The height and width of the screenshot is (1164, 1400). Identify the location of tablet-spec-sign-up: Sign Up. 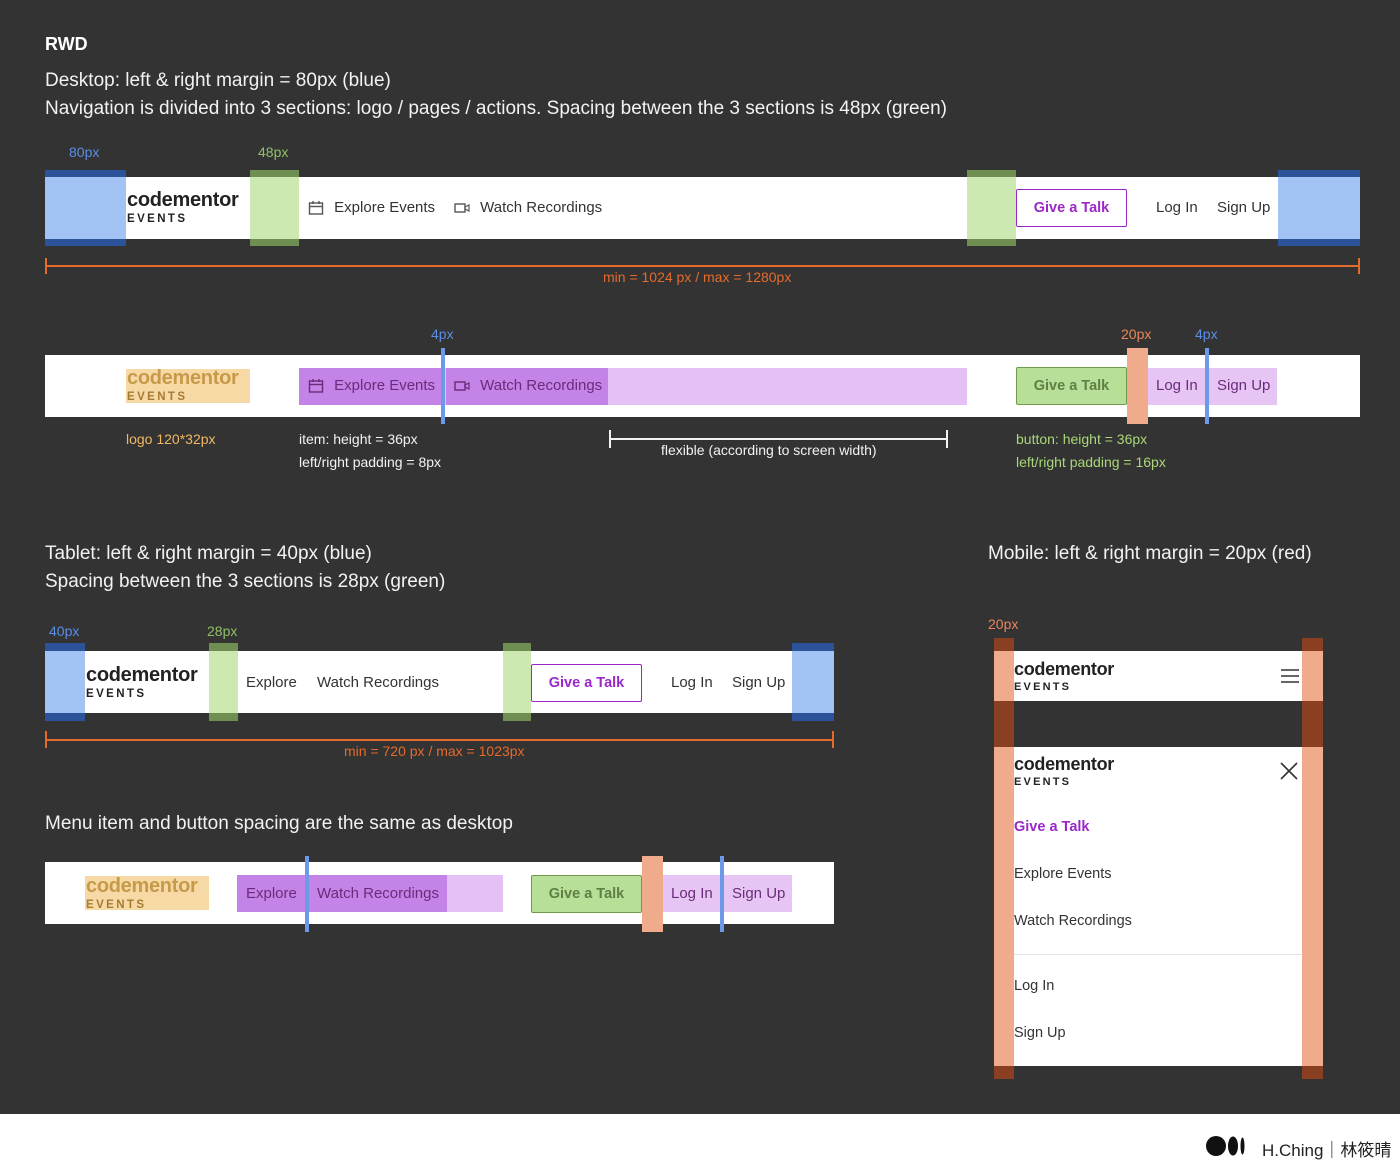
(758, 893).